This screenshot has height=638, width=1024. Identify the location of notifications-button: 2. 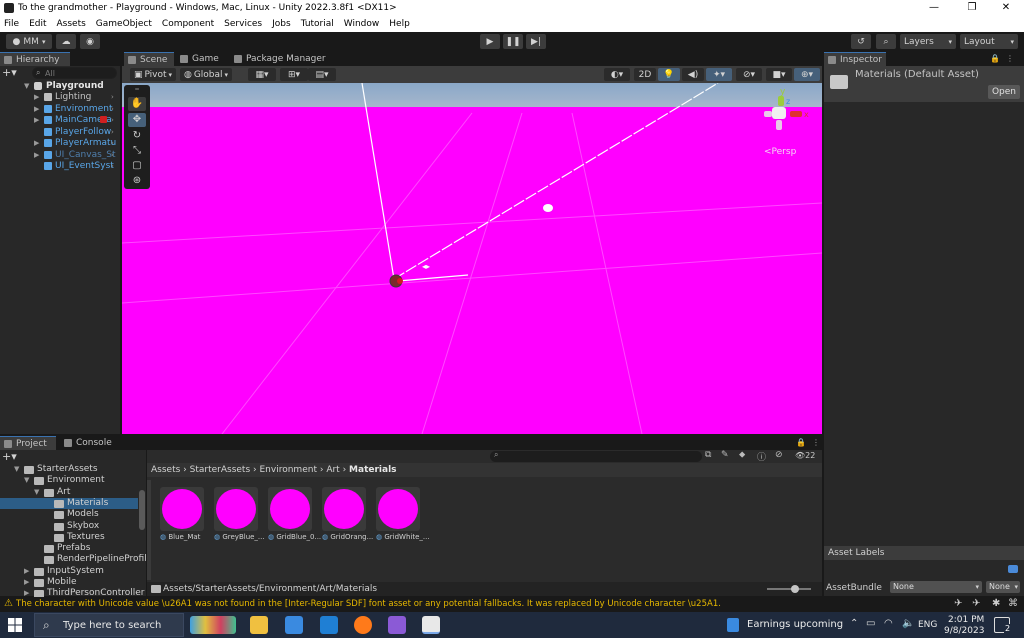
(1003, 625).